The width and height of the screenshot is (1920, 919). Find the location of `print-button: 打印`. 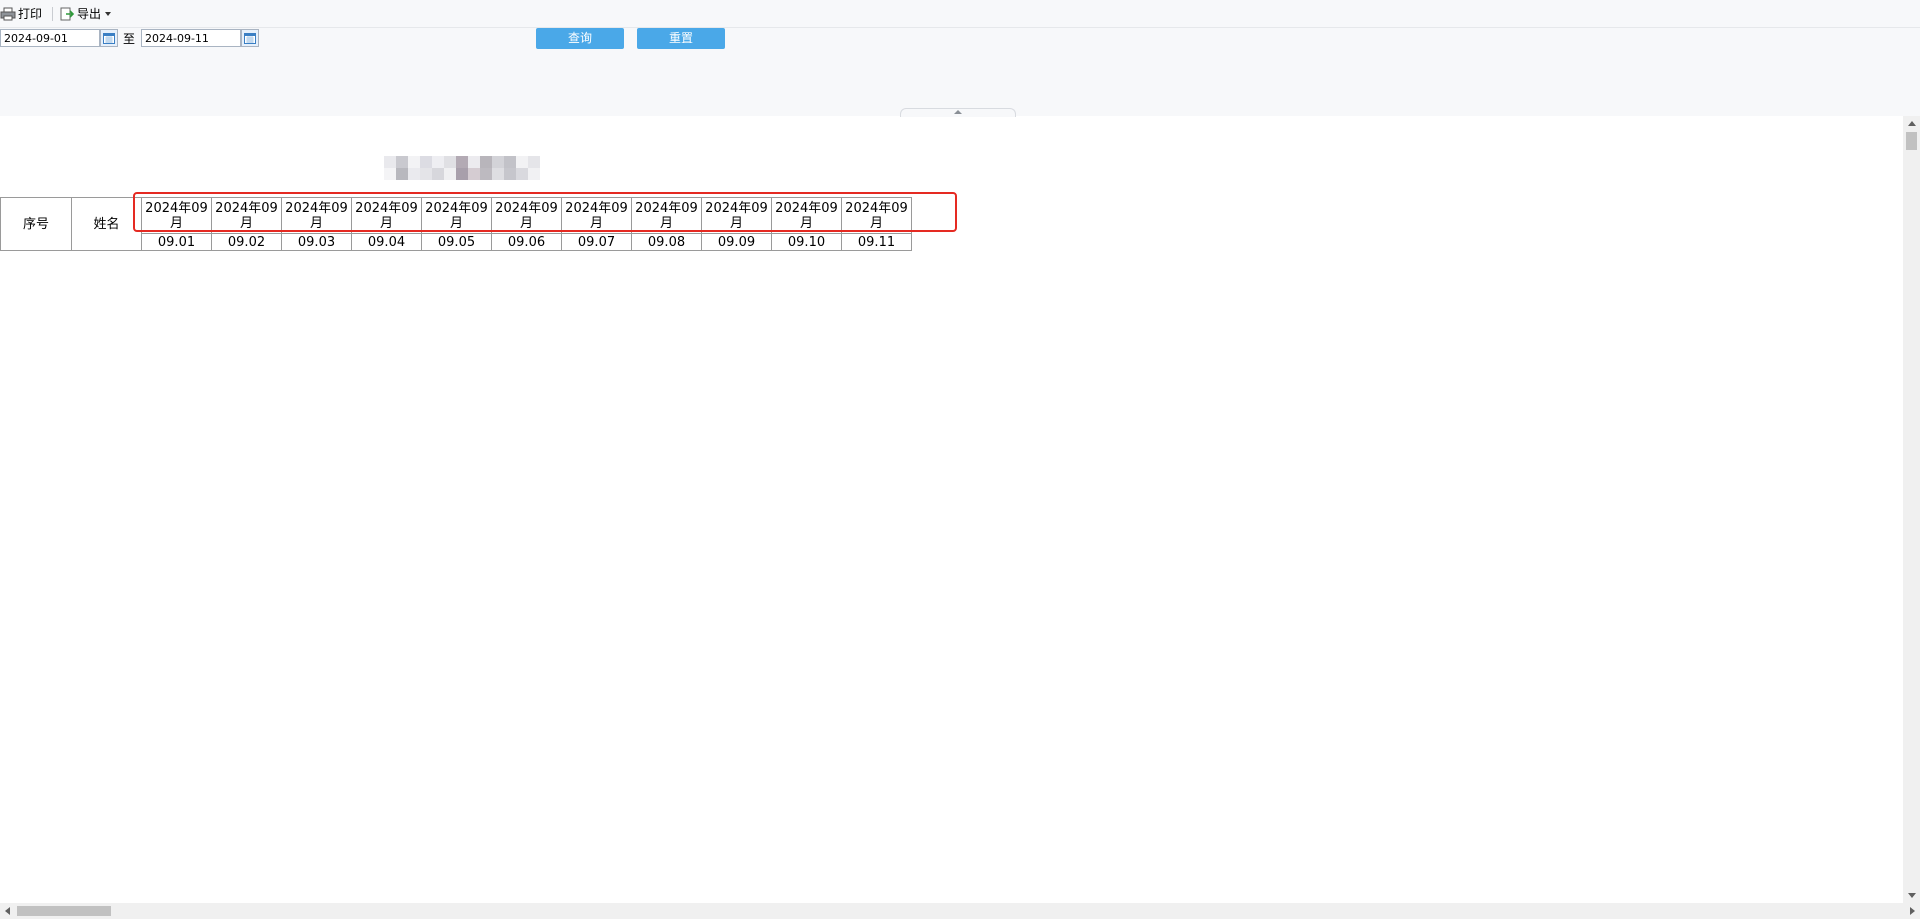

print-button: 打印 is located at coordinates (23, 14).